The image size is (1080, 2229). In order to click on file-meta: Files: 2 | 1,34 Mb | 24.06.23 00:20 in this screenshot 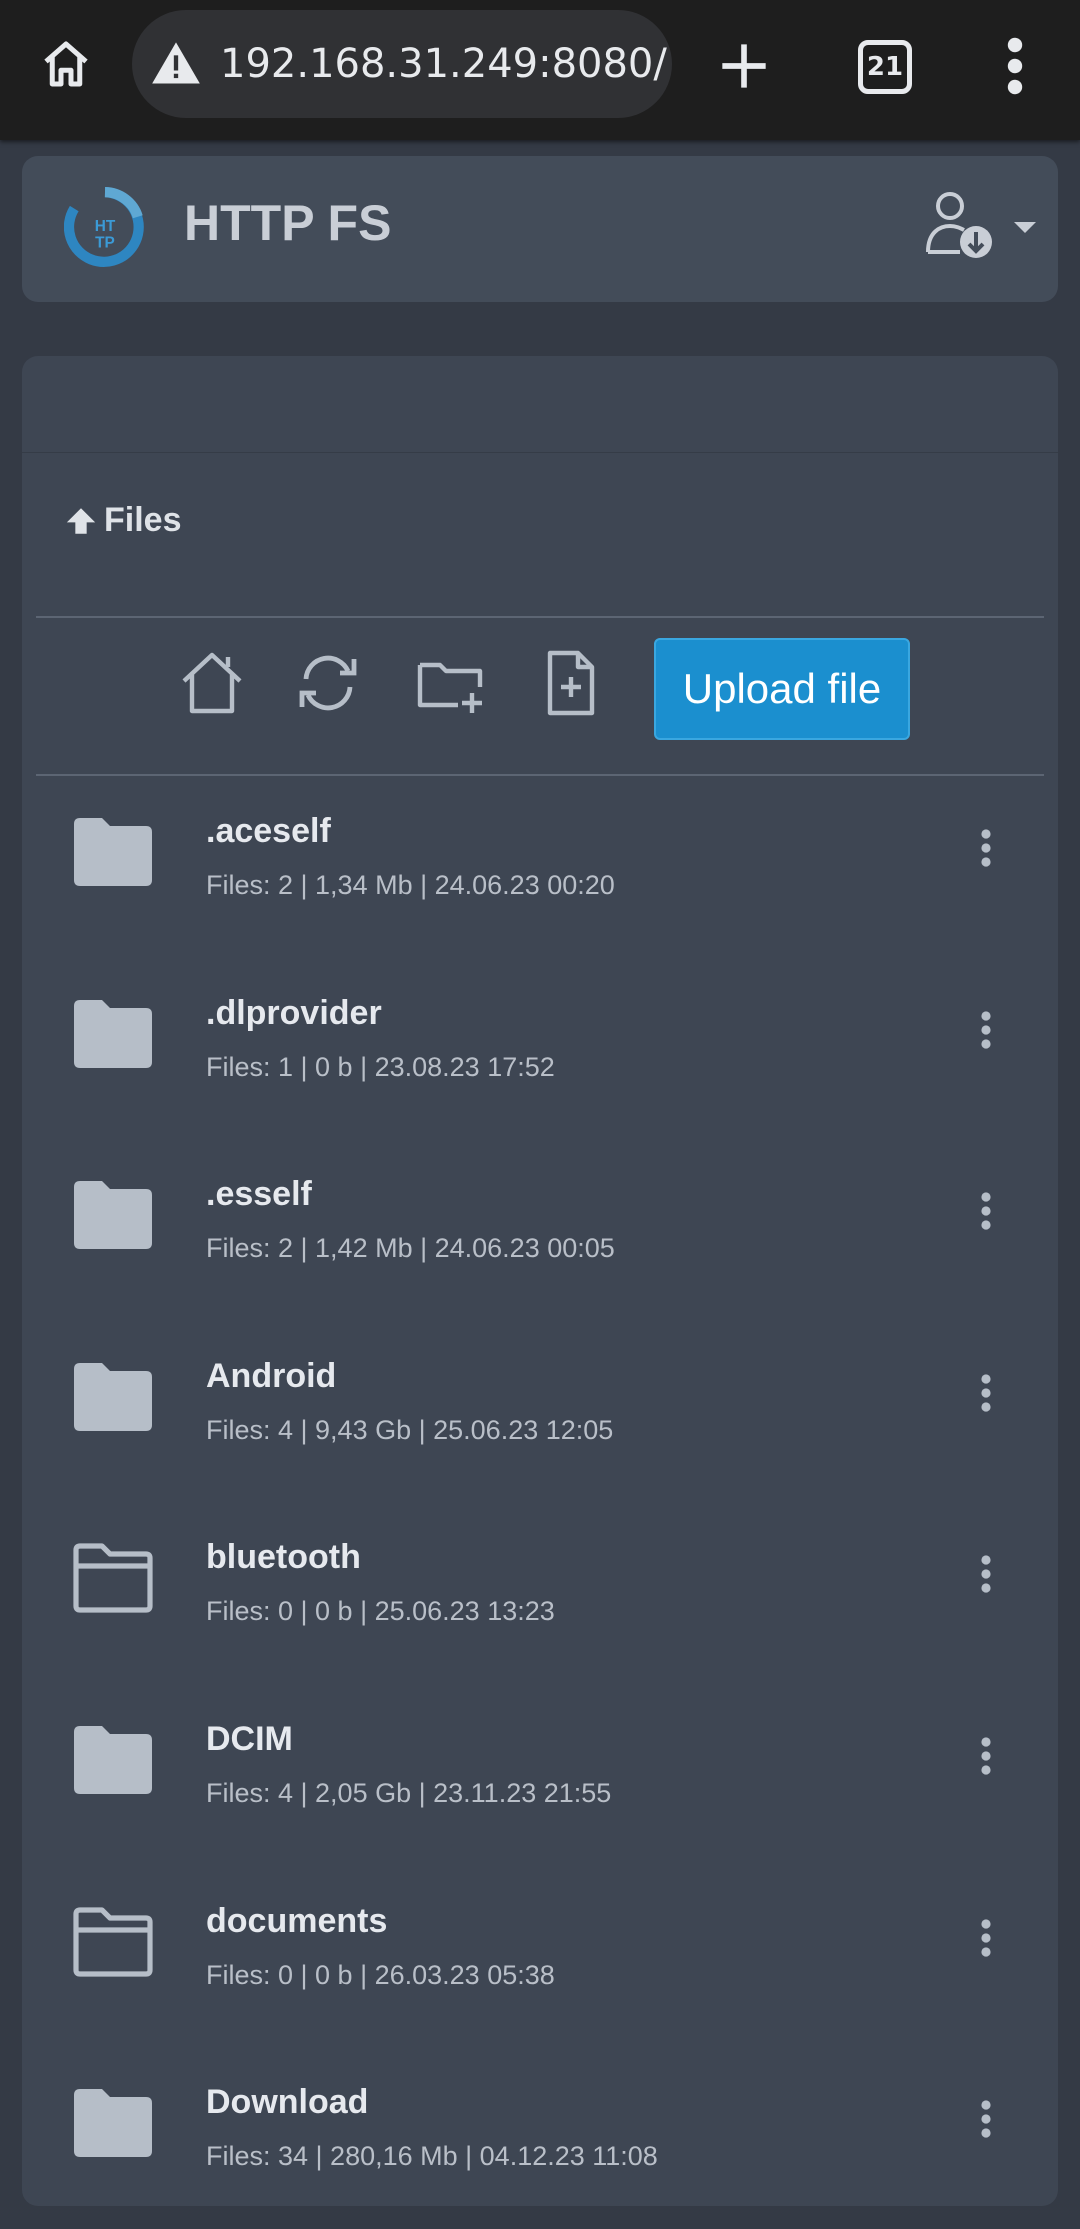, I will do `click(410, 885)`.